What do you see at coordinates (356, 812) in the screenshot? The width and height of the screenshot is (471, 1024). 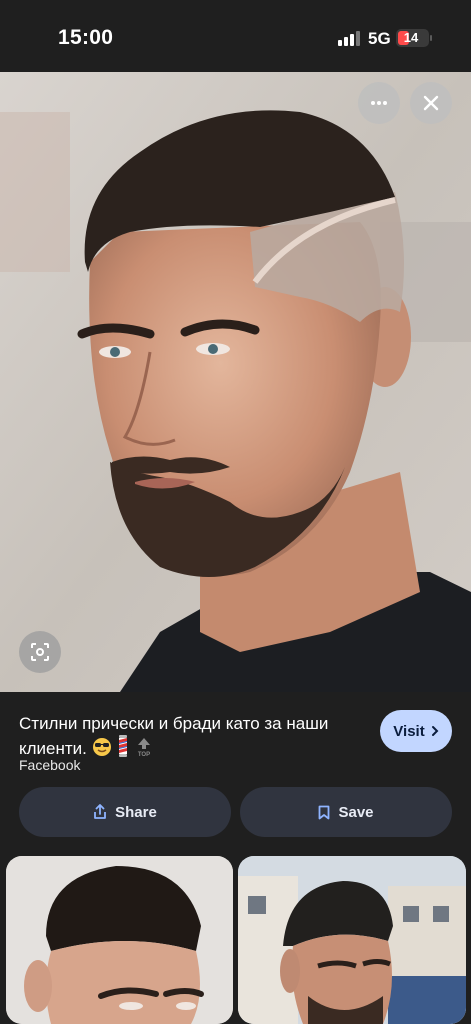 I see `save-label: Save` at bounding box center [356, 812].